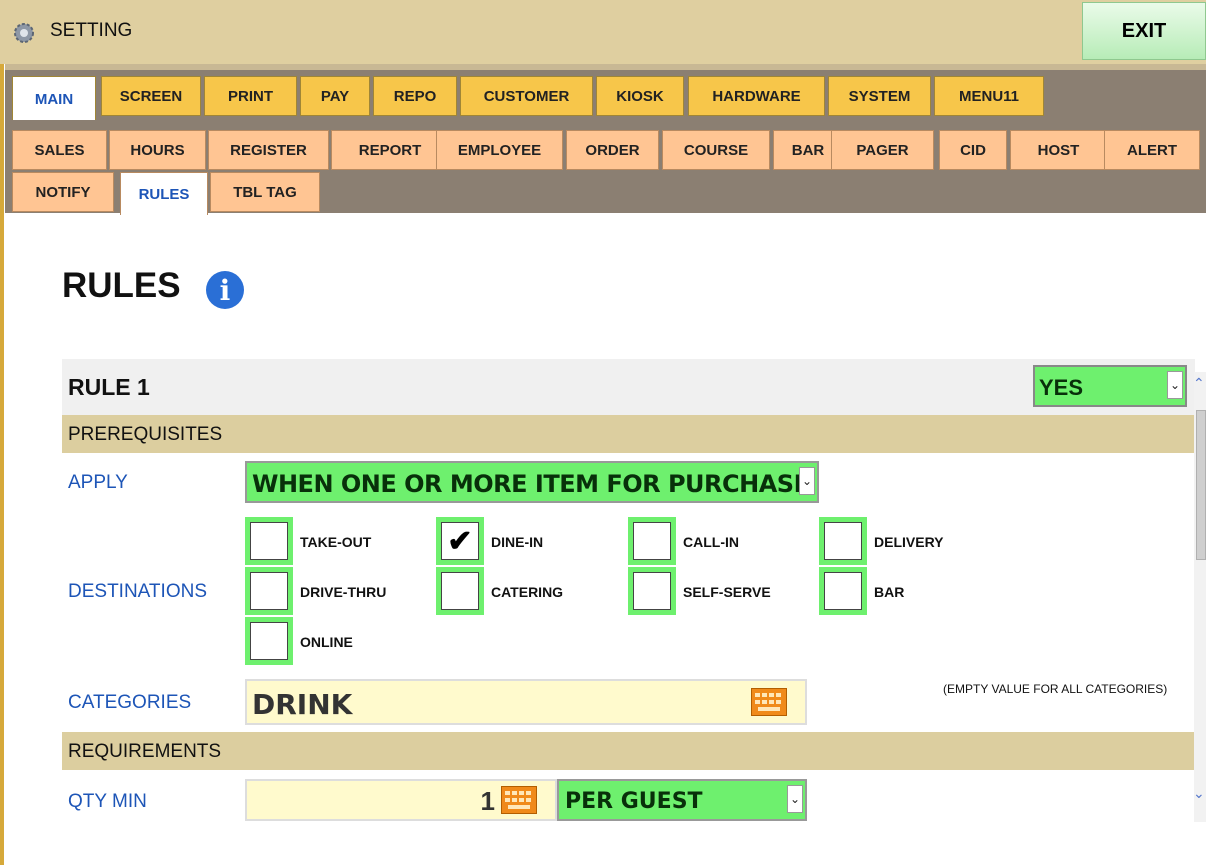  Describe the element at coordinates (1201, 485) in the screenshot. I see `scrollbar-thumb` at that location.